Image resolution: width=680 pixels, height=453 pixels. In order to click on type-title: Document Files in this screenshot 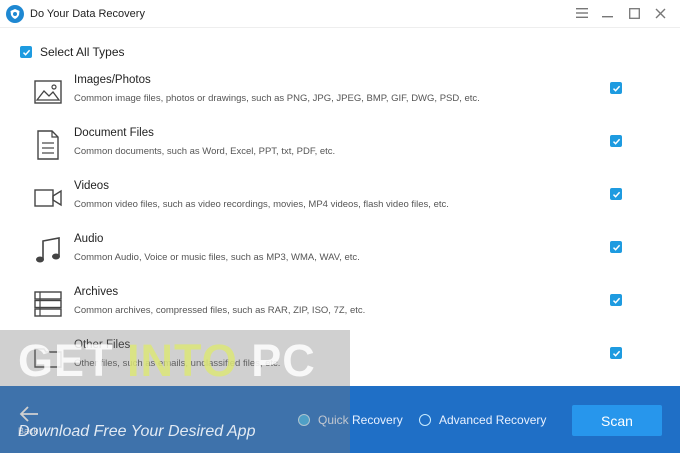, I will do `click(114, 133)`.